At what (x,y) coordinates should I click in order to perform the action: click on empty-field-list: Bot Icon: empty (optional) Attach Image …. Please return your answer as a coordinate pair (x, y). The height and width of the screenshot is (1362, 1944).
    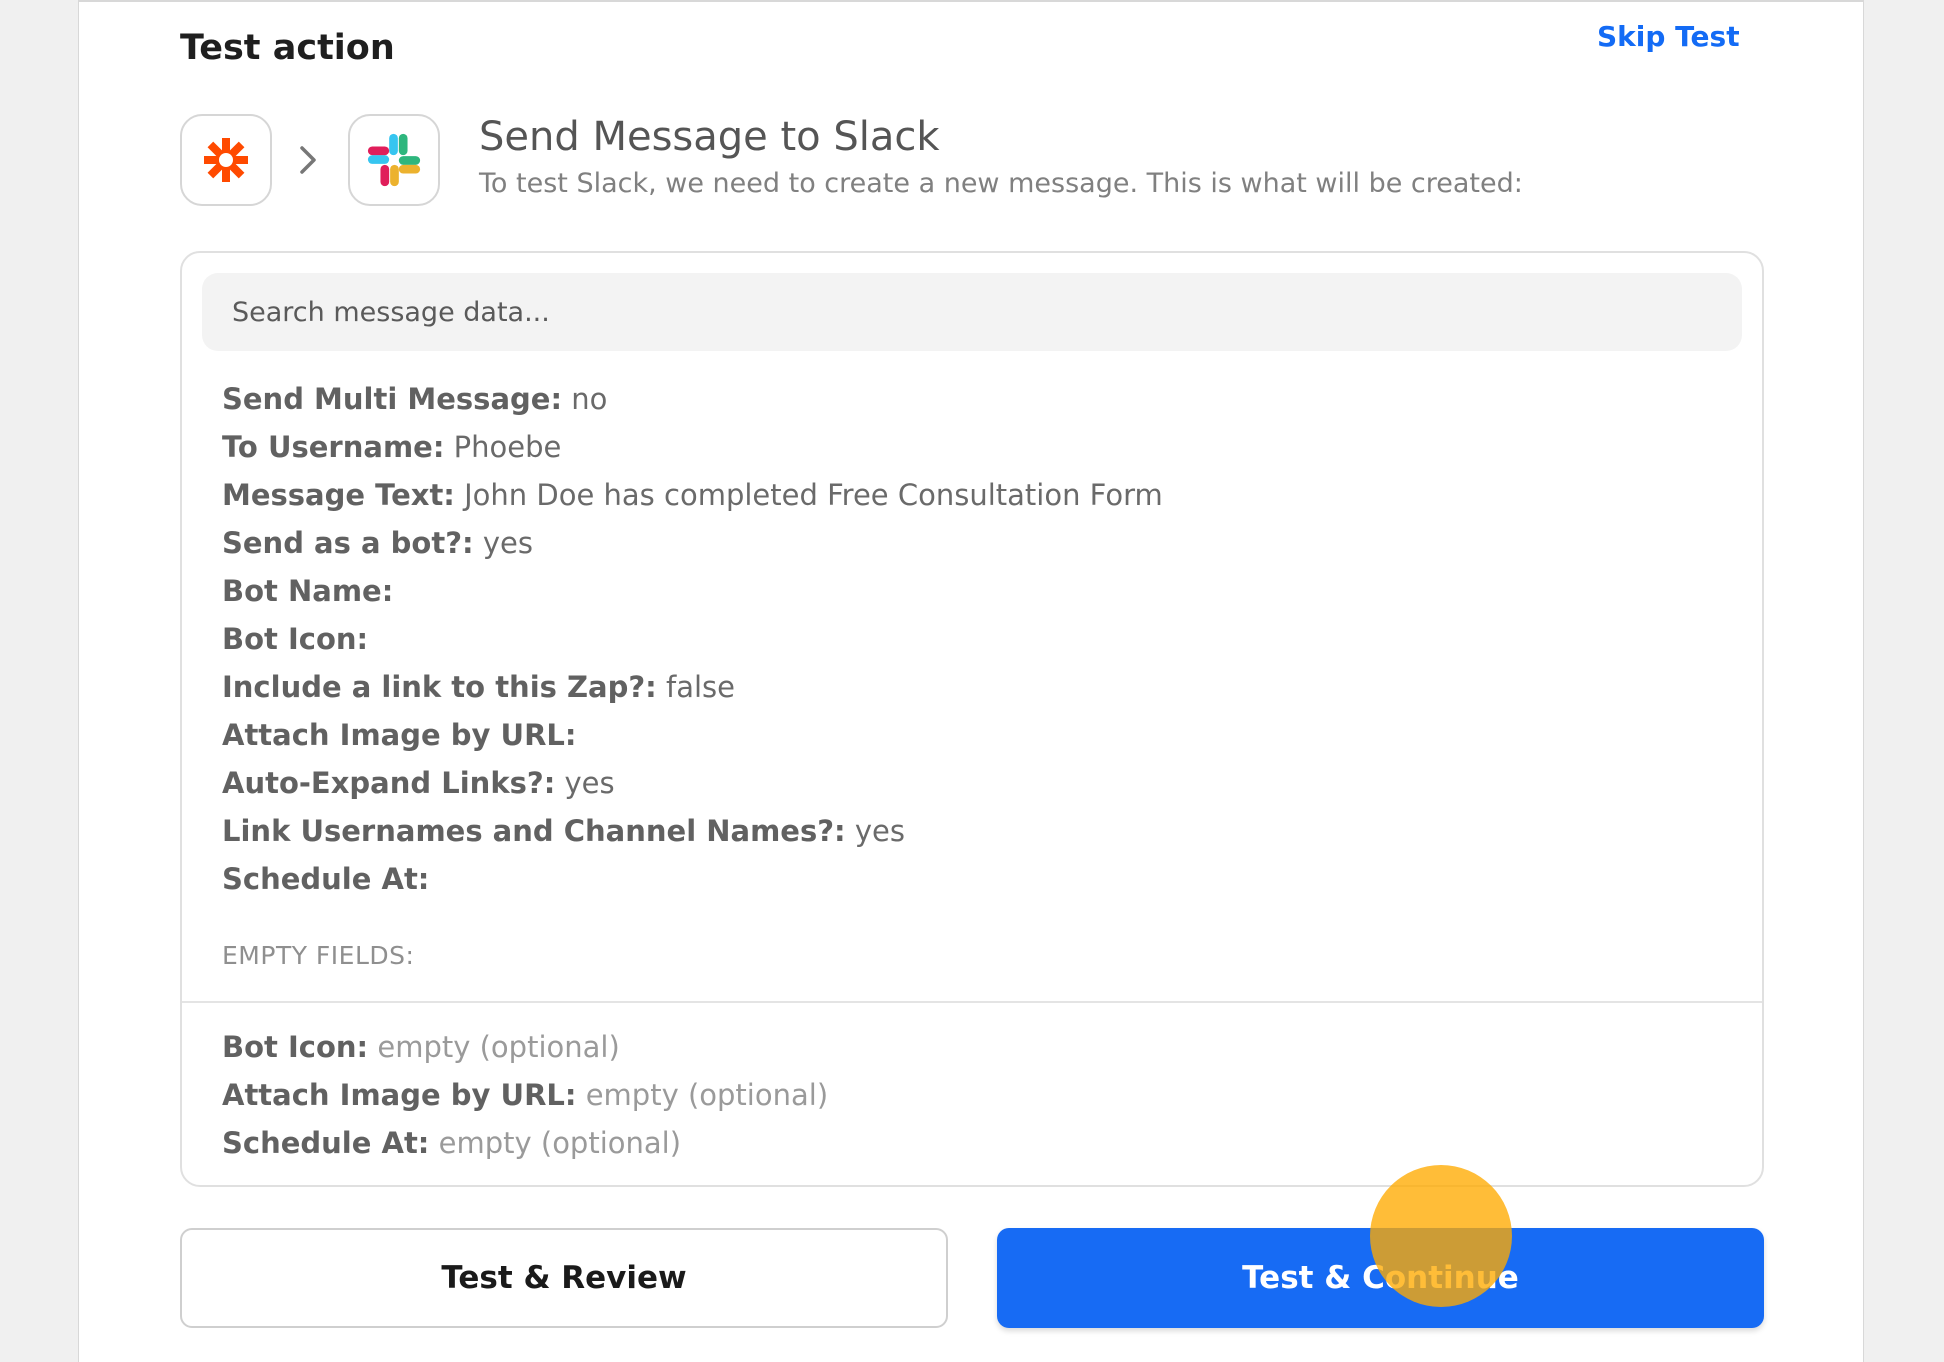
    Looking at the image, I should click on (525, 1095).